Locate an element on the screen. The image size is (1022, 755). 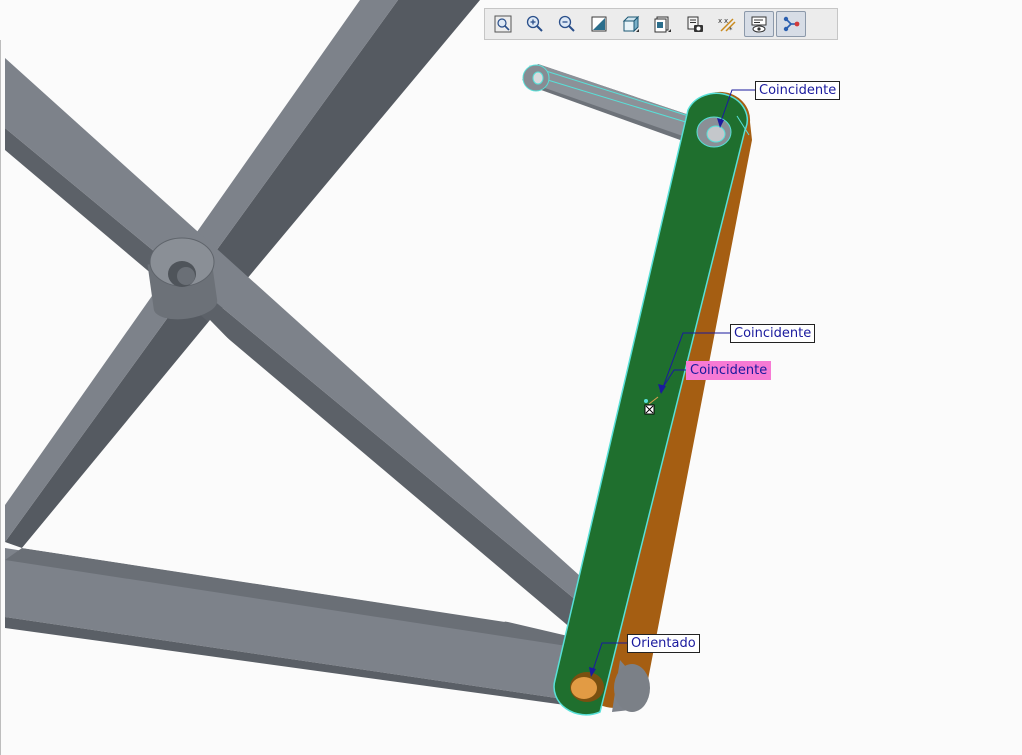
constraint-display-button is located at coordinates (791, 24).